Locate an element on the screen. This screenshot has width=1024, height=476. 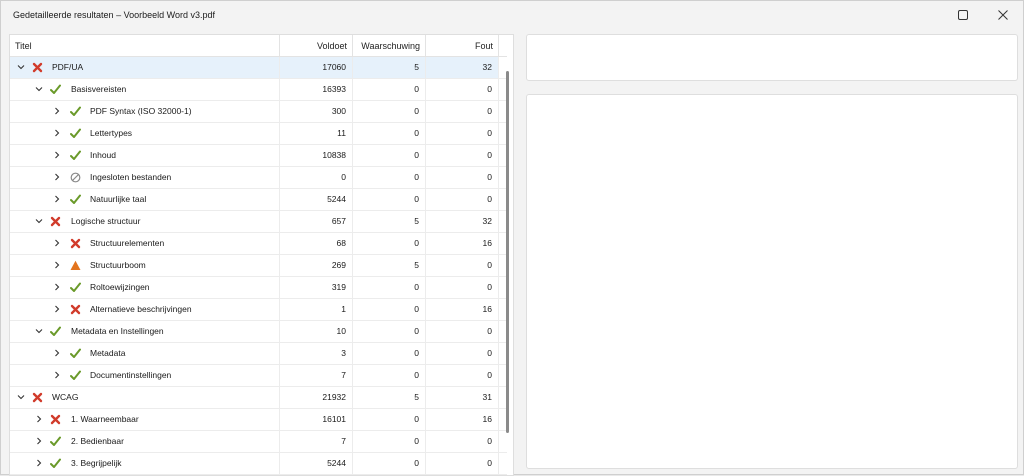
tree-row: Structuurelementen 68 0 16 is located at coordinates (258, 244).